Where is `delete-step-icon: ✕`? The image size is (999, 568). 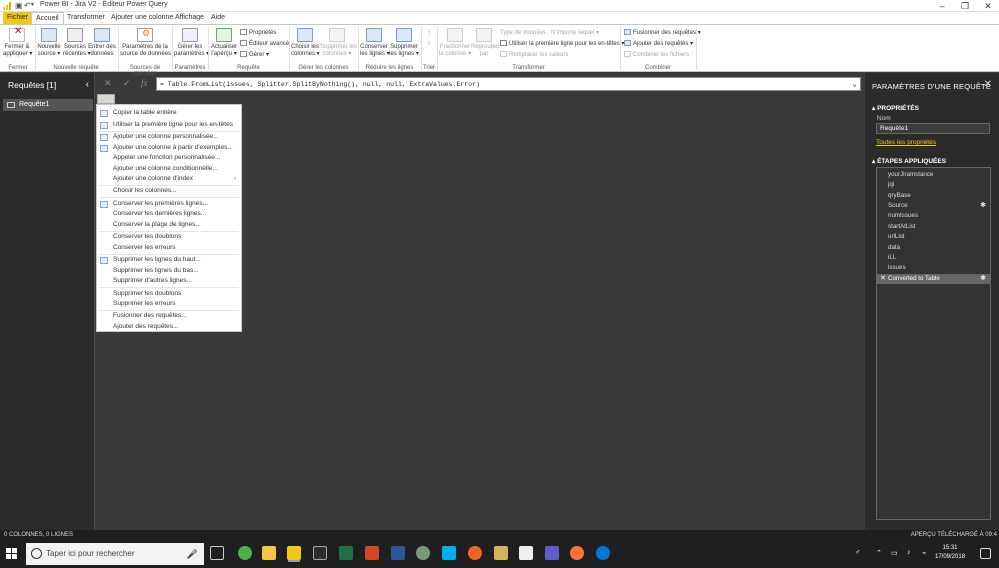
delete-step-icon: ✕ is located at coordinates (883, 279).